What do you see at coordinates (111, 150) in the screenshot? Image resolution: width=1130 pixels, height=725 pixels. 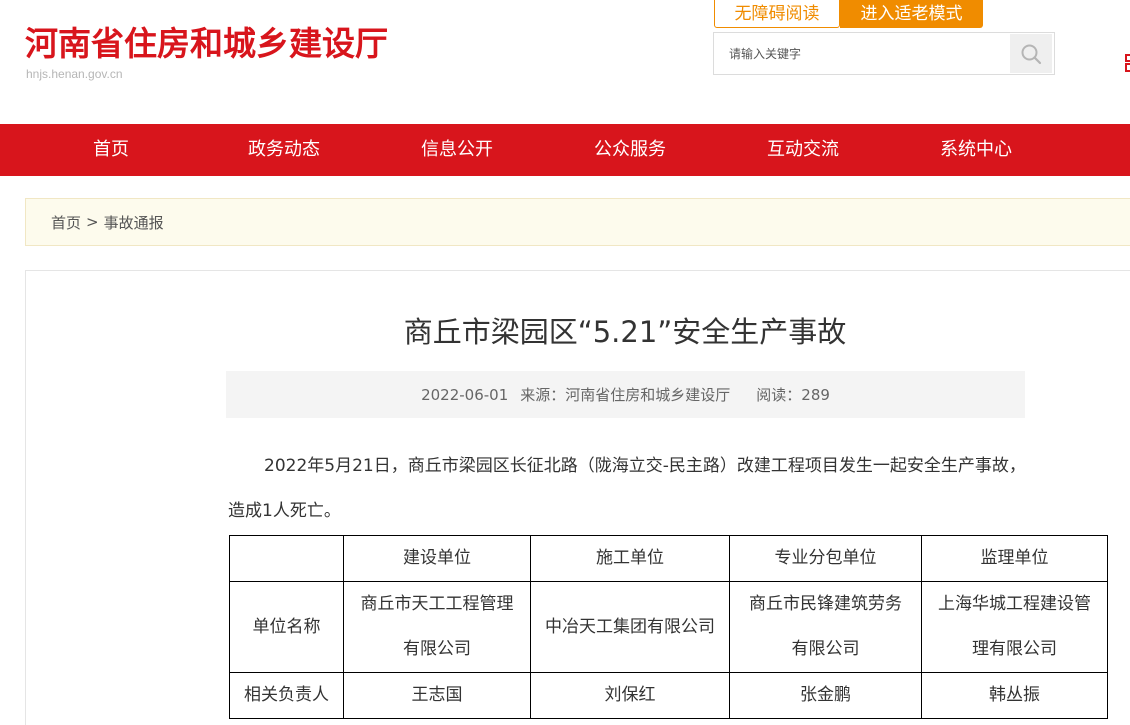 I see `nav-item-home: 首页` at bounding box center [111, 150].